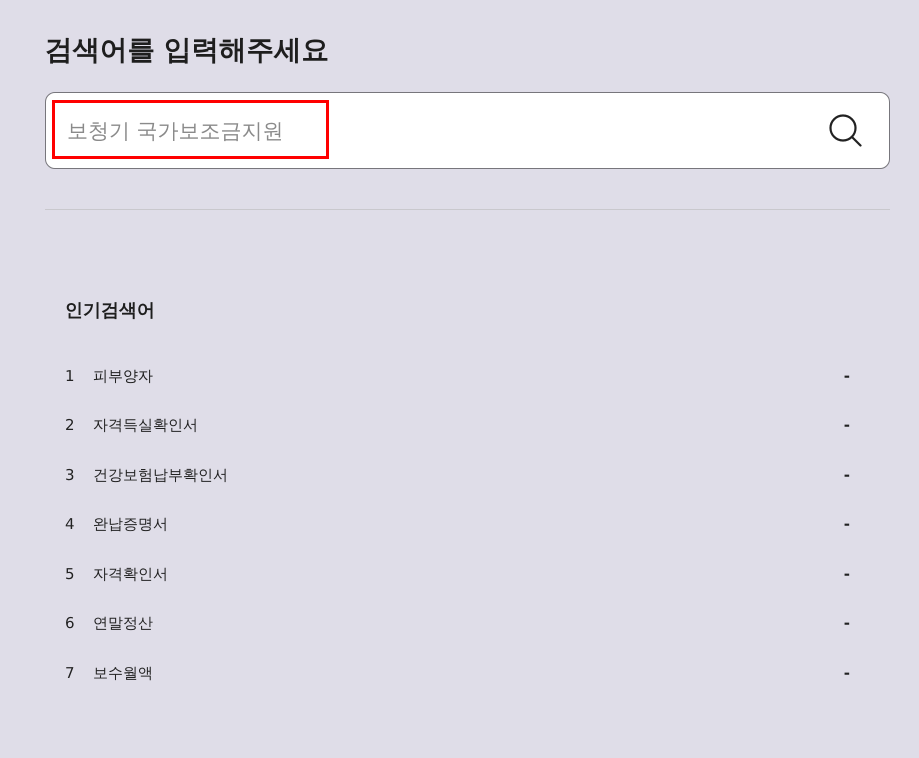 This screenshot has height=758, width=919. Describe the element at coordinates (130, 524) in the screenshot. I see `keyword-link: 완납증명서` at that location.